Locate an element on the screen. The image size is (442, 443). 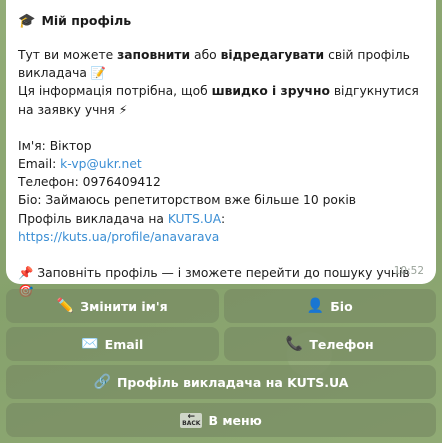
bio-button: 👤 Біо is located at coordinates (329, 306).